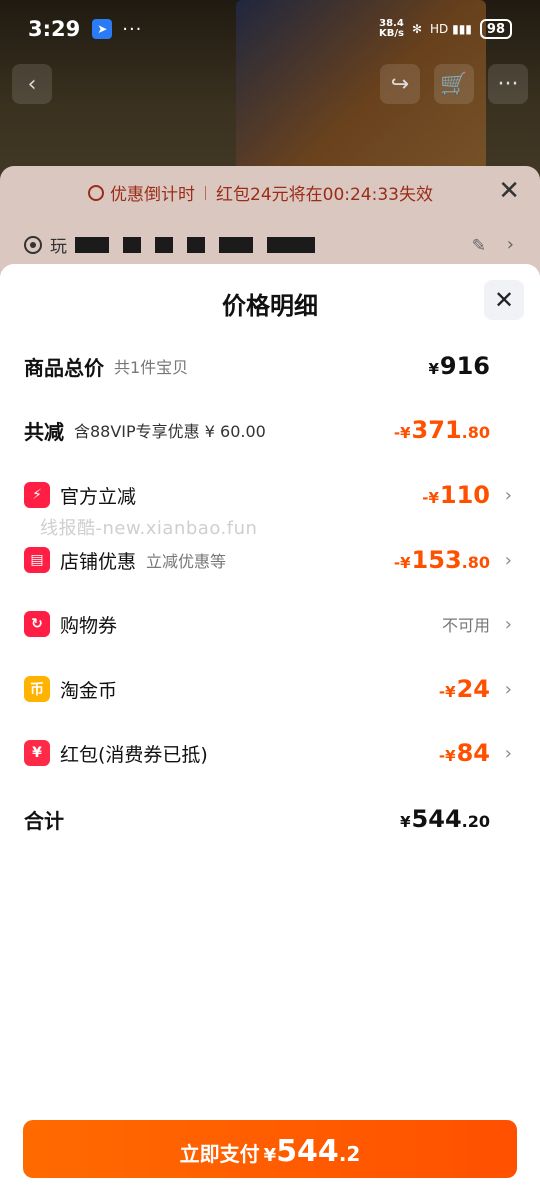  I want to click on app-notification-icon: ➤, so click(102, 29).